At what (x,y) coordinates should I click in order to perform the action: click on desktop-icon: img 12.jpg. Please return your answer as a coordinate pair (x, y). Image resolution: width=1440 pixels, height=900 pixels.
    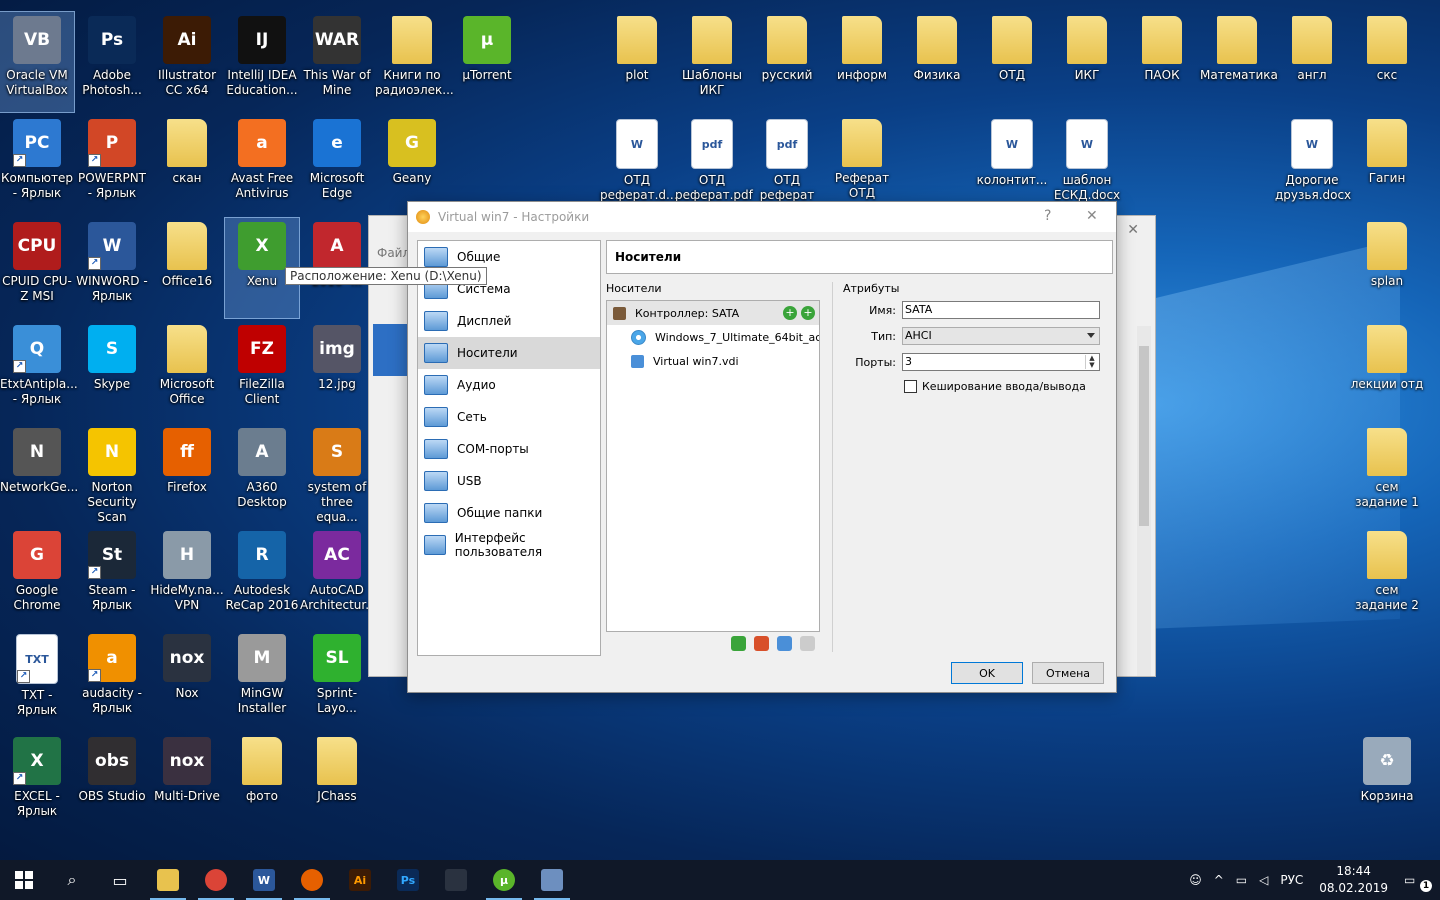
    Looking at the image, I should click on (337, 371).